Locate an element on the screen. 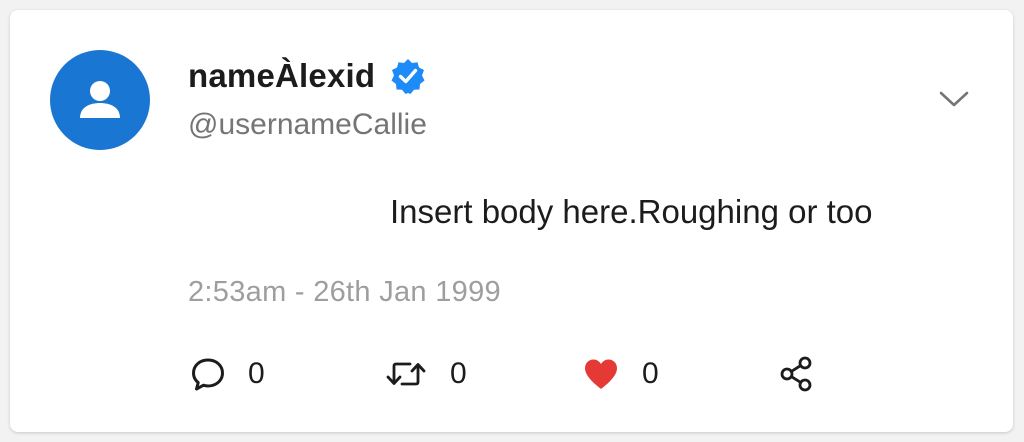 The height and width of the screenshot is (442, 1024). tweet-timestamp: 2:53am - 26th Jan 1999 is located at coordinates (344, 292).